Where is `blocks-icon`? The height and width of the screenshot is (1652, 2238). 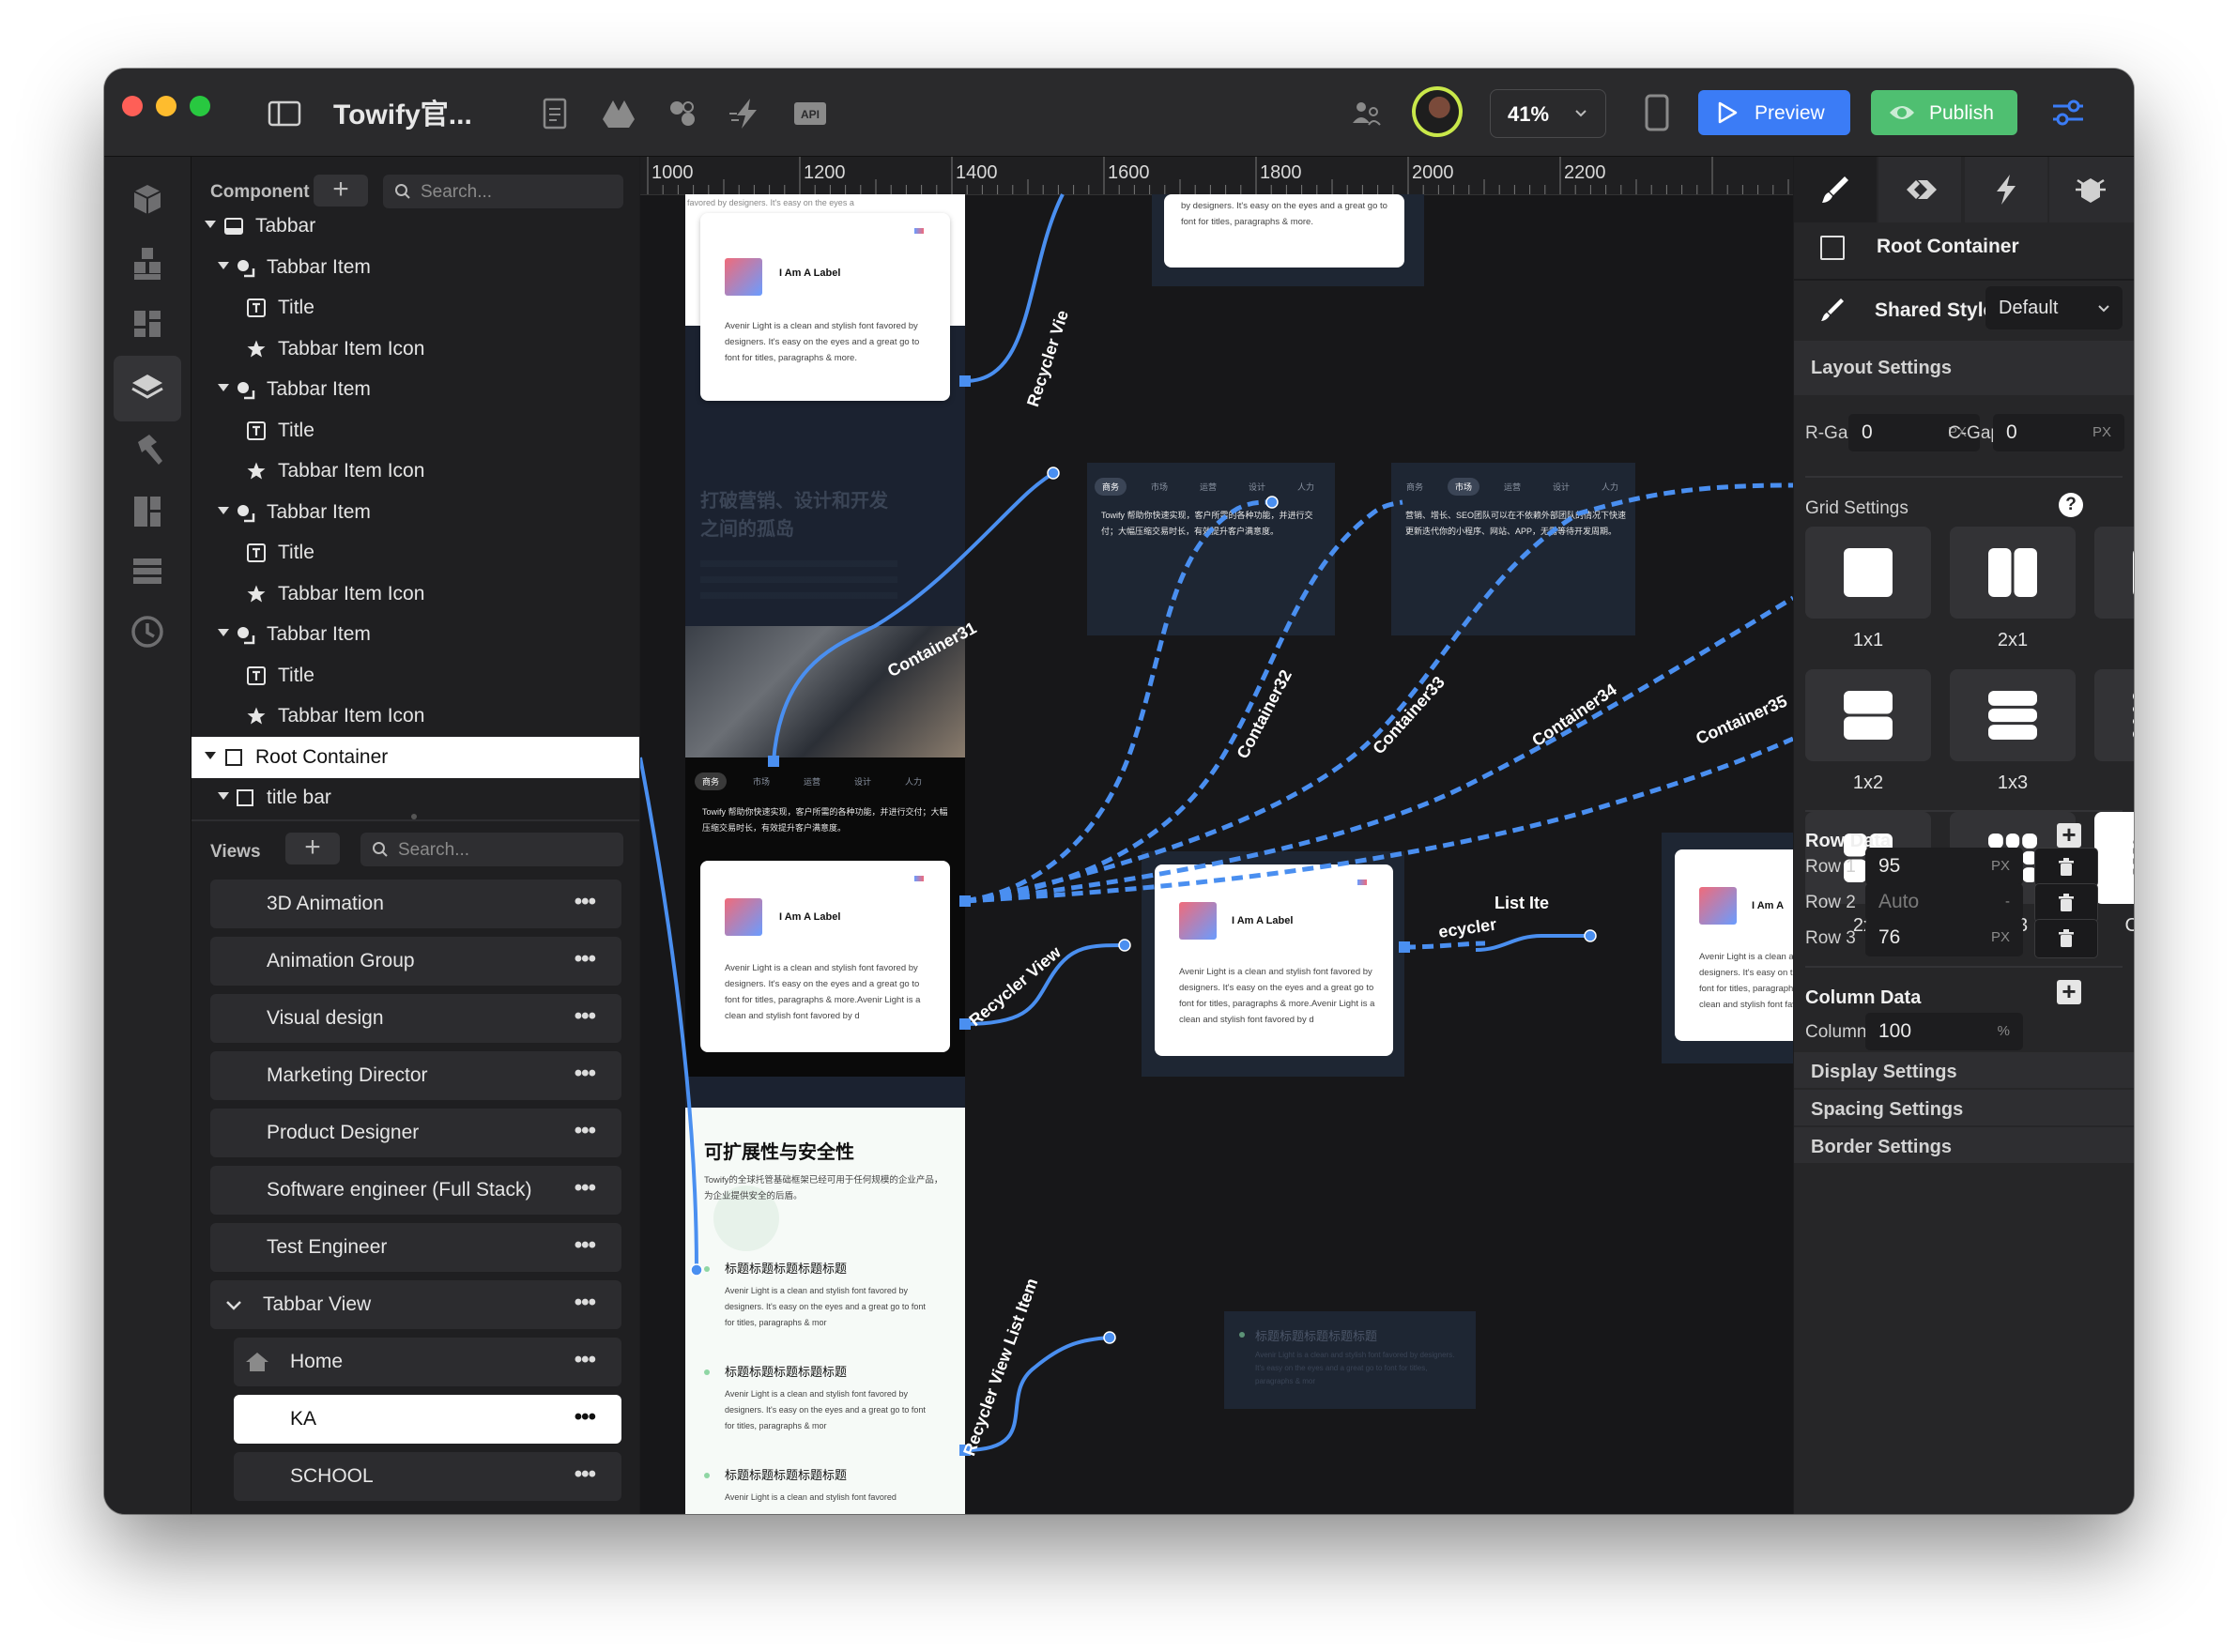 blocks-icon is located at coordinates (147, 263).